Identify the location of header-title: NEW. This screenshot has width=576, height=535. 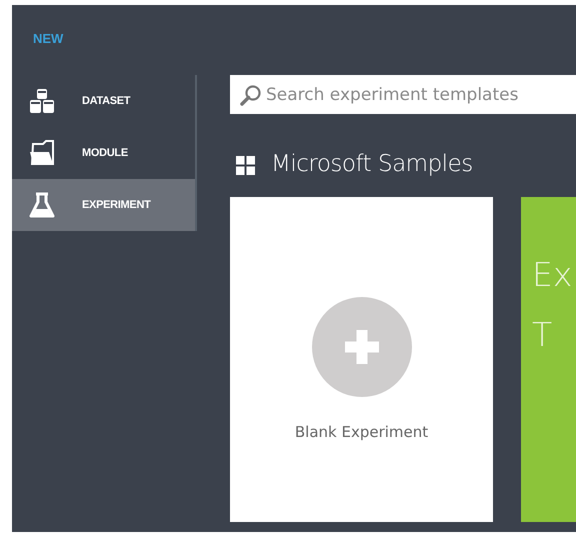
(48, 39).